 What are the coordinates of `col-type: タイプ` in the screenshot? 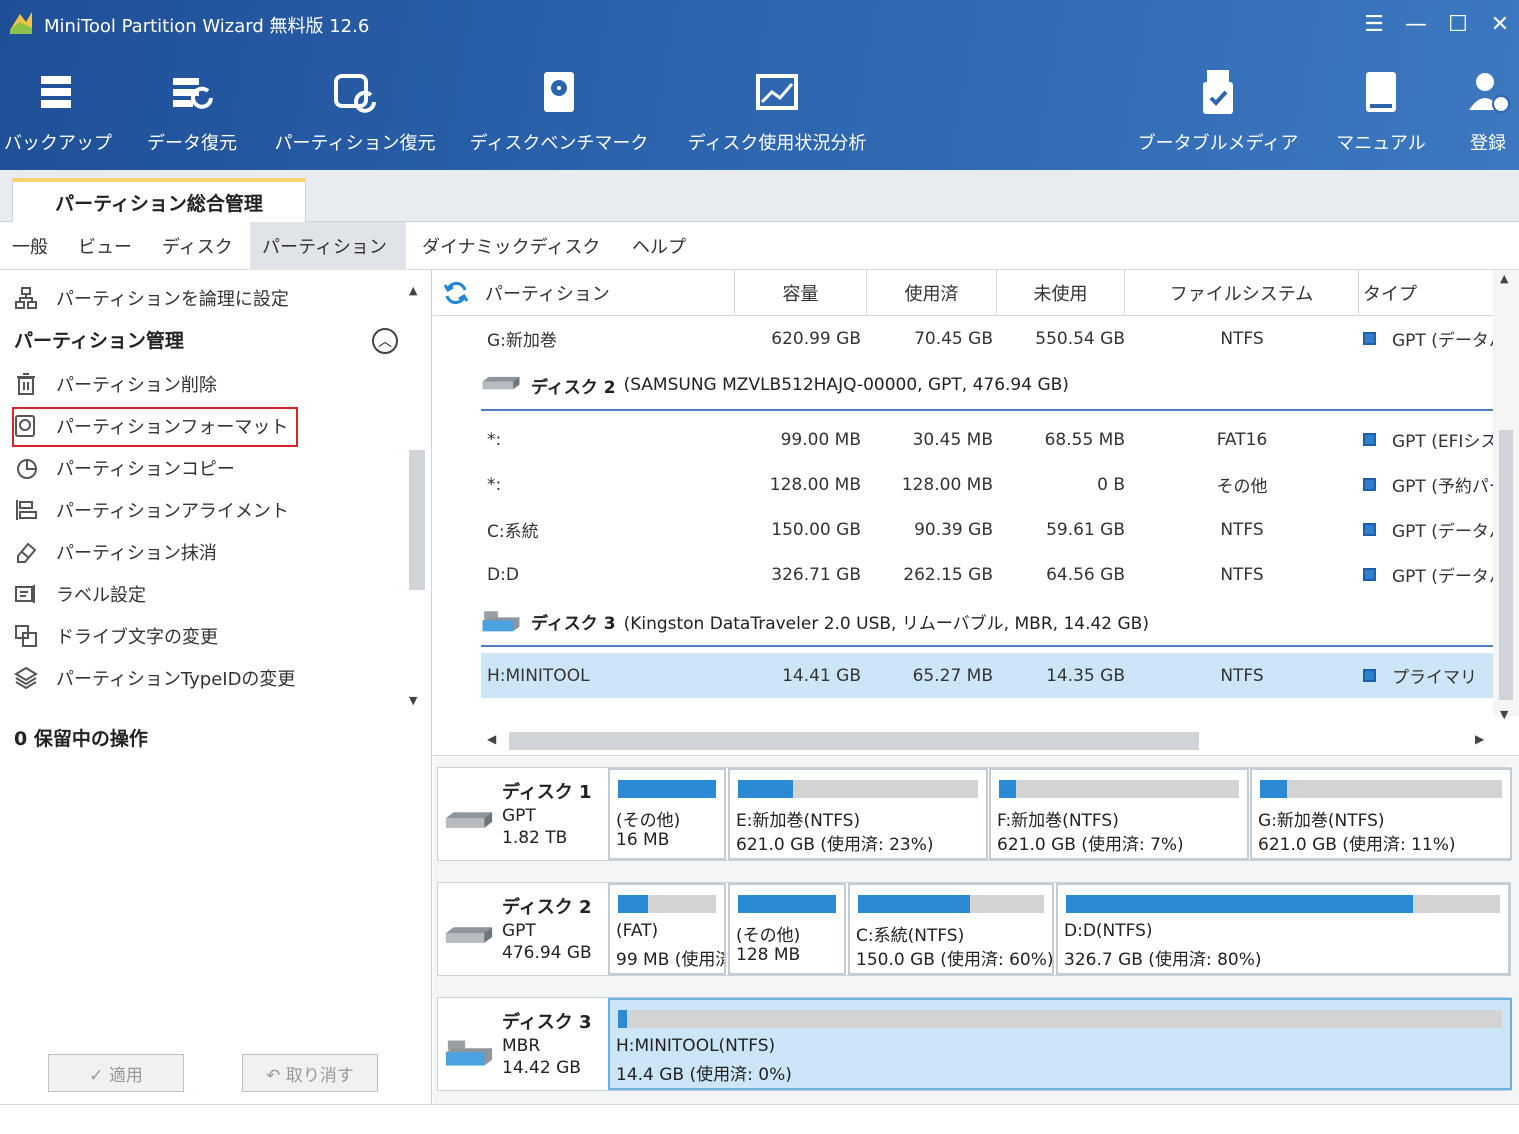 It's located at (1426, 293).